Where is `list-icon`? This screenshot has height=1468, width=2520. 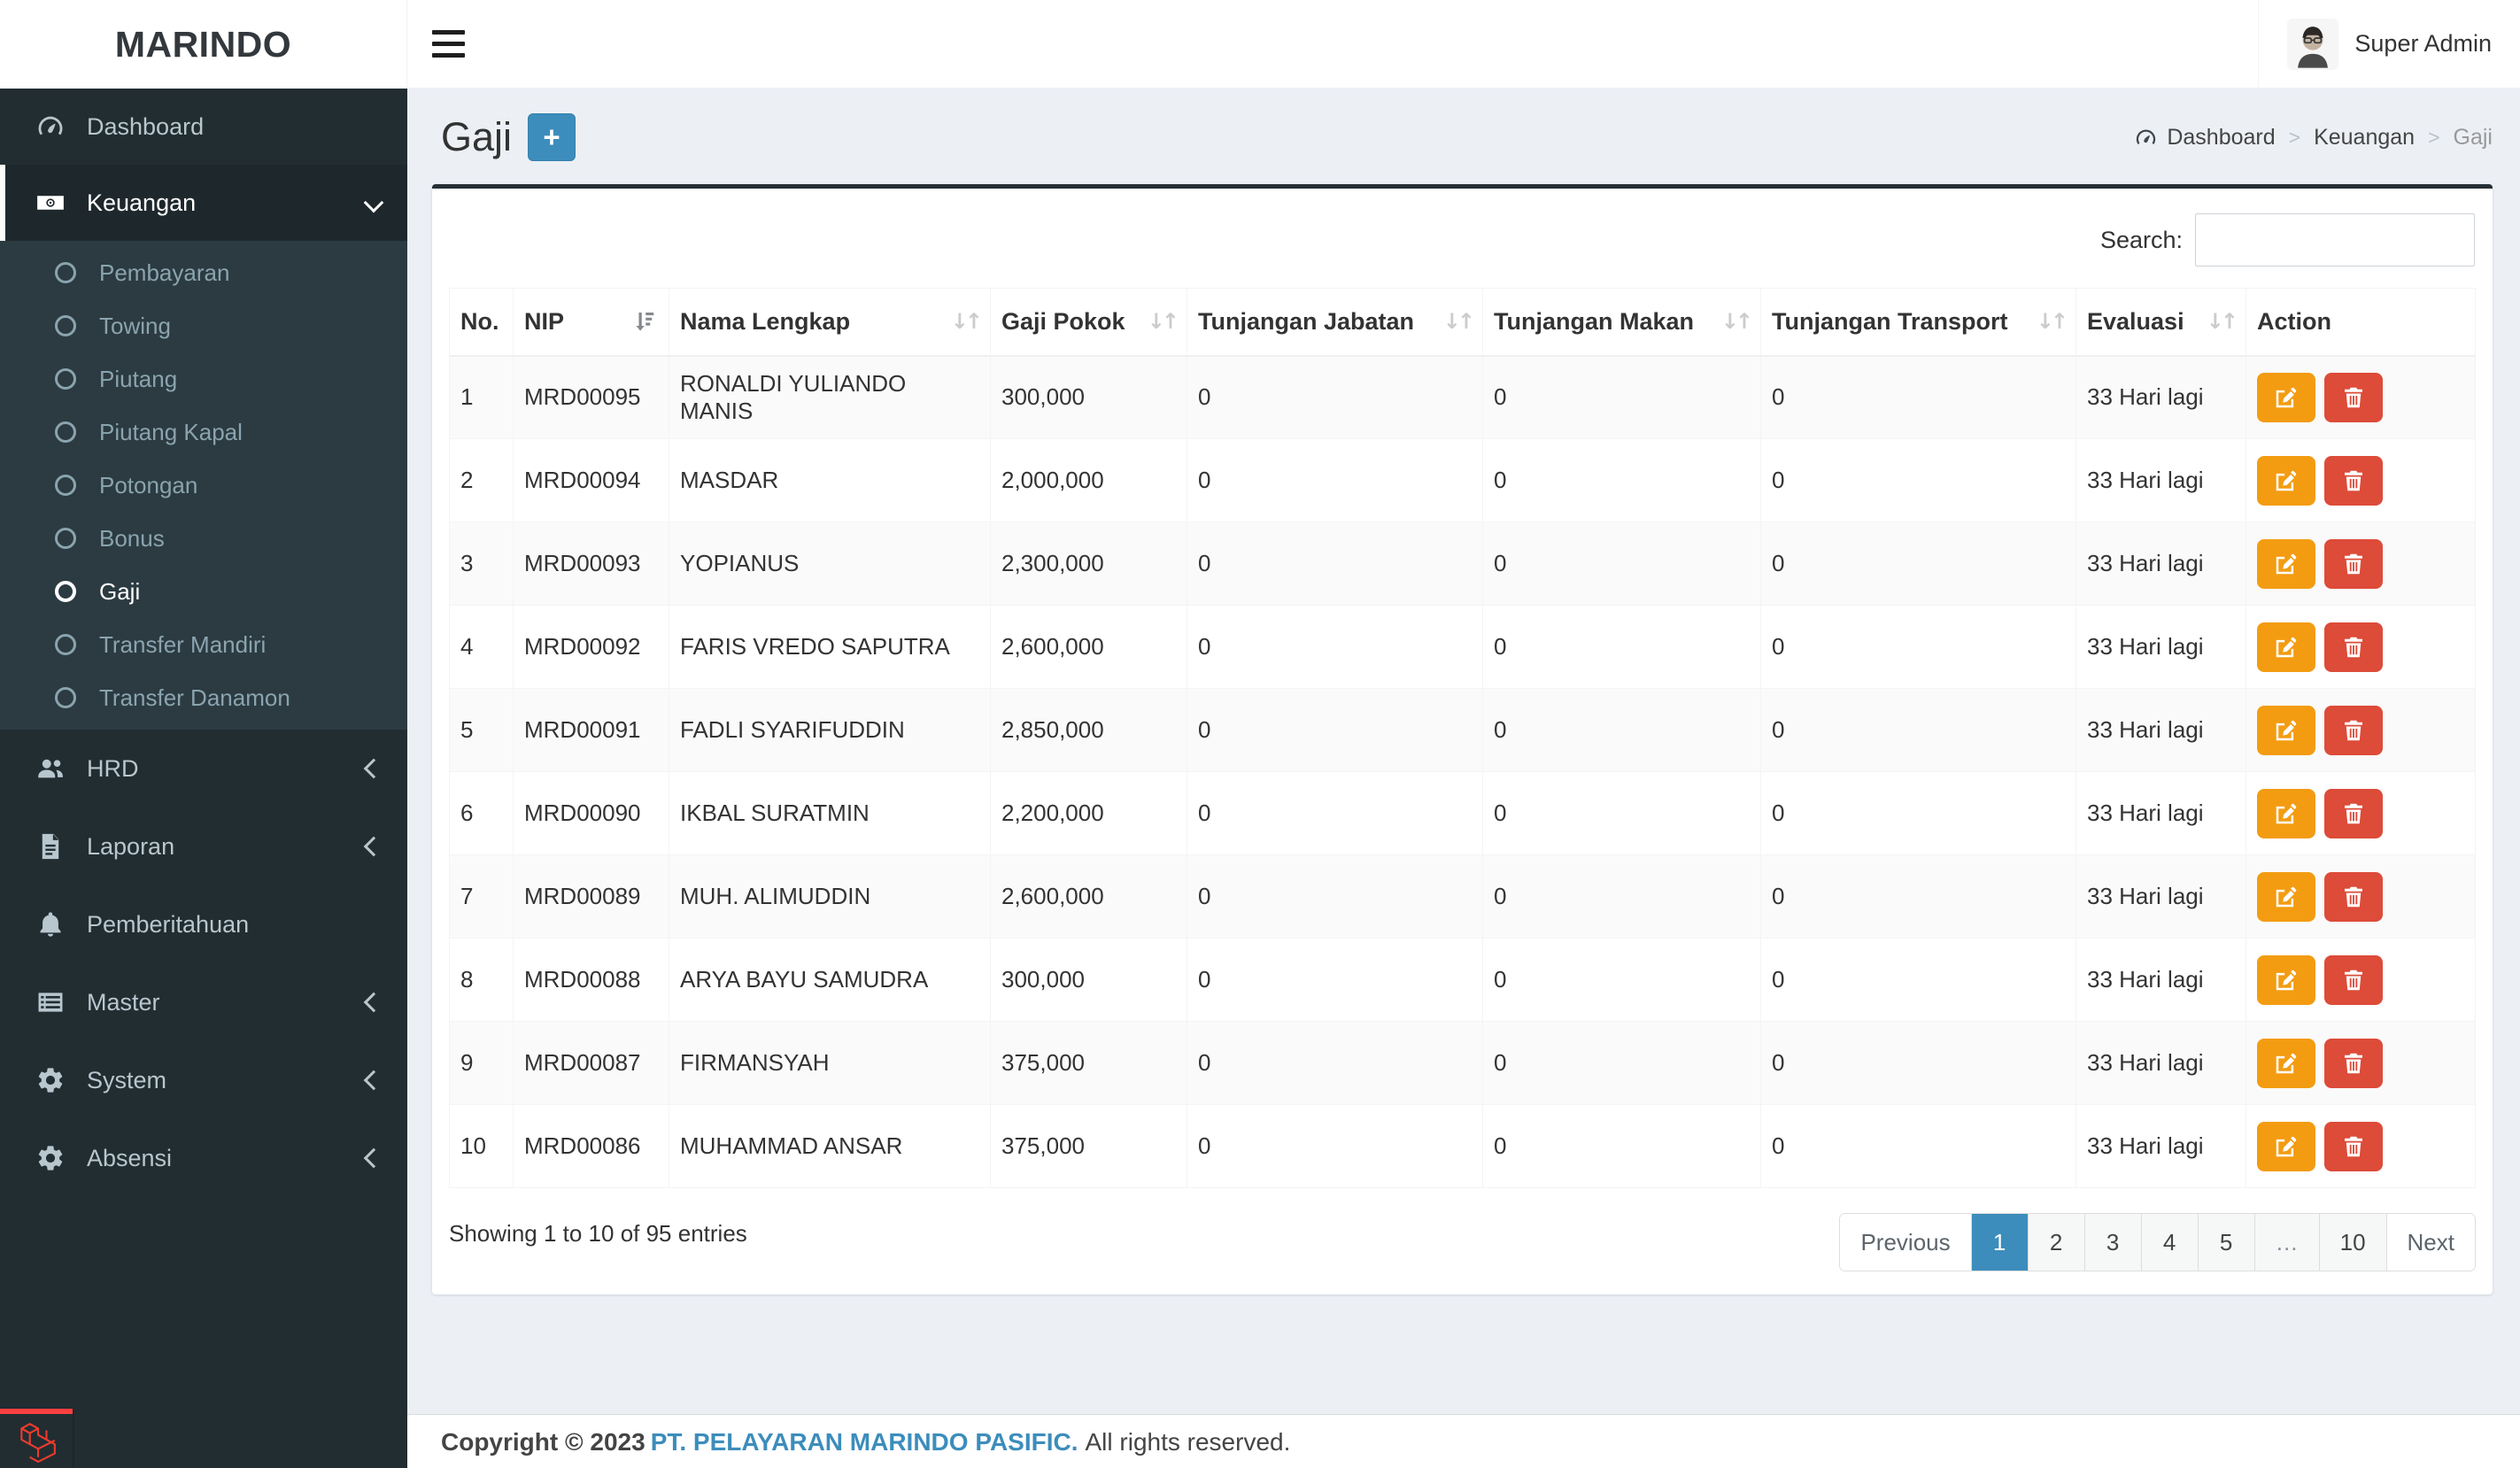 list-icon is located at coordinates (50, 1002).